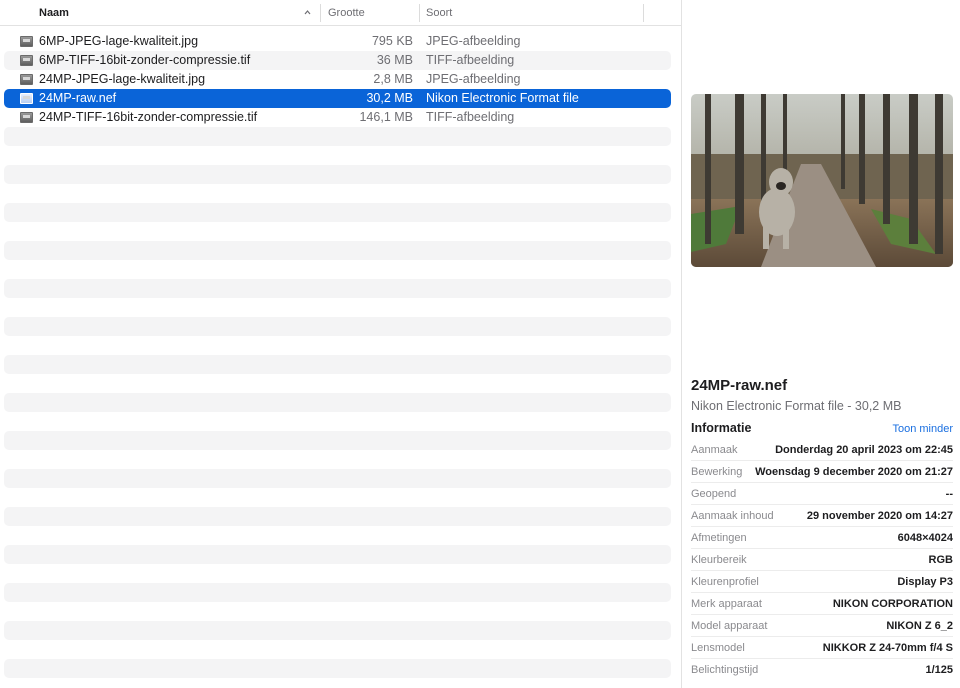 The image size is (960, 688). I want to click on column-name-header: Naam, so click(174, 13).